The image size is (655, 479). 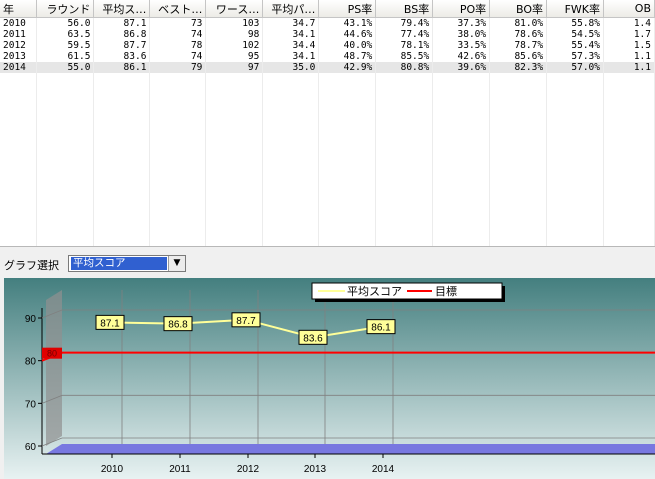 I want to click on table-cell: 2014, so click(x=19, y=67).